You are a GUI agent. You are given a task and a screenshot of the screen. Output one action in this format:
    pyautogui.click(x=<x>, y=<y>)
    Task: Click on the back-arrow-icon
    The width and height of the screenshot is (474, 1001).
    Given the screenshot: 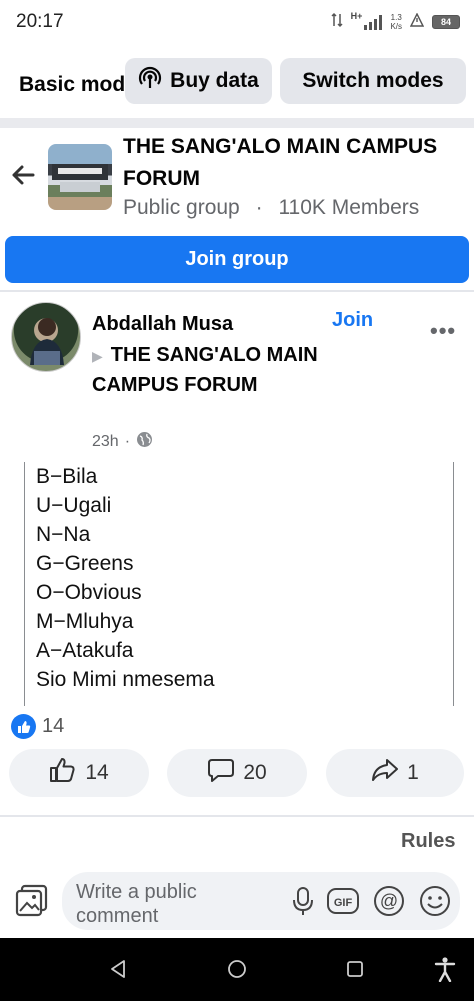 What is the action you would take?
    pyautogui.click(x=23, y=175)
    